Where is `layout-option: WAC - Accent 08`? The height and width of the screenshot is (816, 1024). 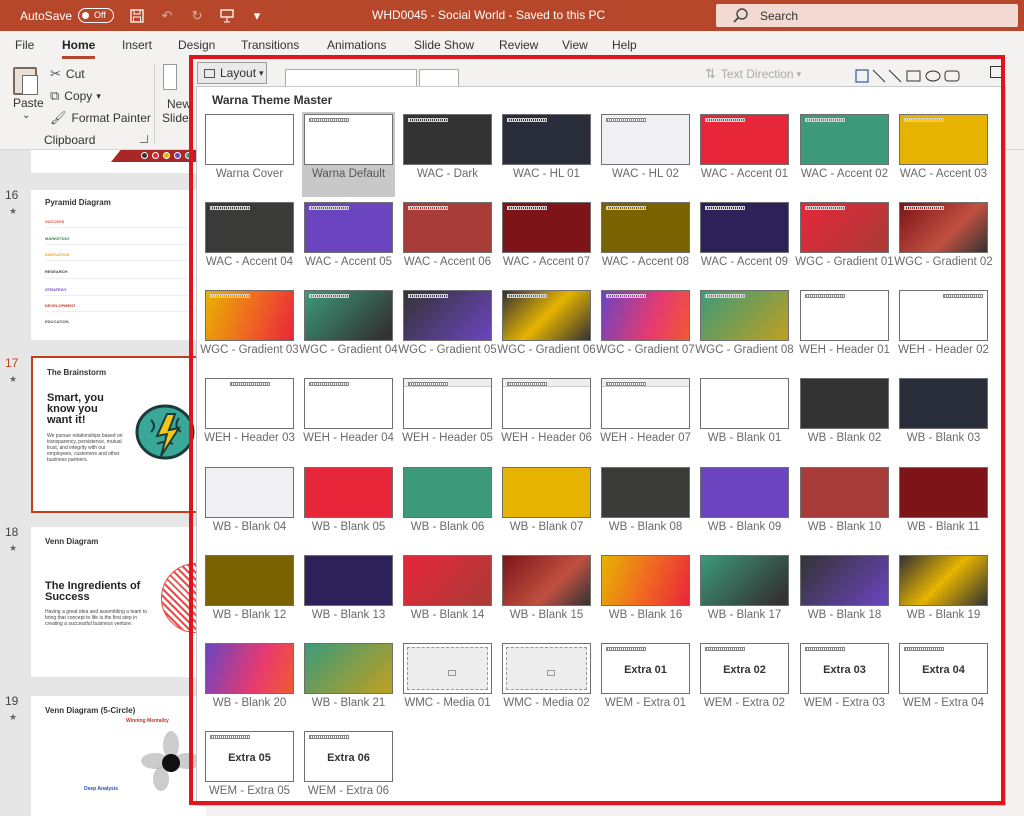
layout-option: WAC - Accent 08 is located at coordinates (645, 242).